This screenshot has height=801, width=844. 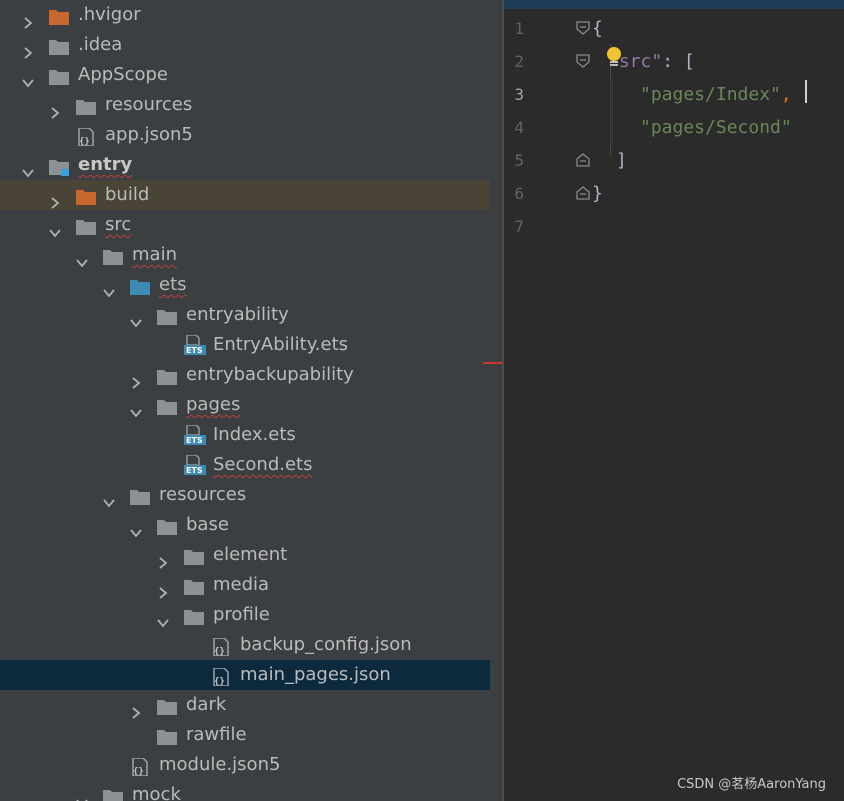 What do you see at coordinates (245, 15) in the screenshot?
I see `tree-item: .hvigor` at bounding box center [245, 15].